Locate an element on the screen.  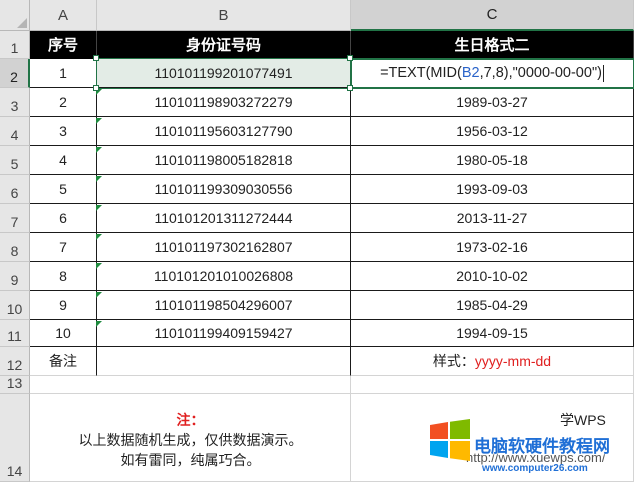
cell-seq: 9 is located at coordinates (63, 305).